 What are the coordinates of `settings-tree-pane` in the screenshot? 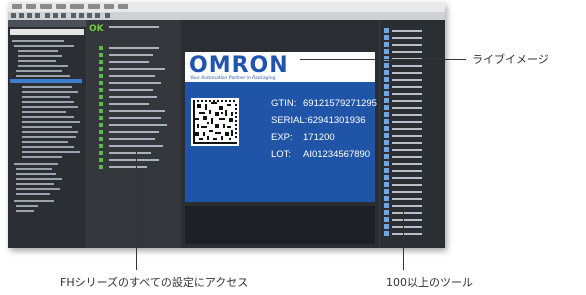 It's located at (47, 134).